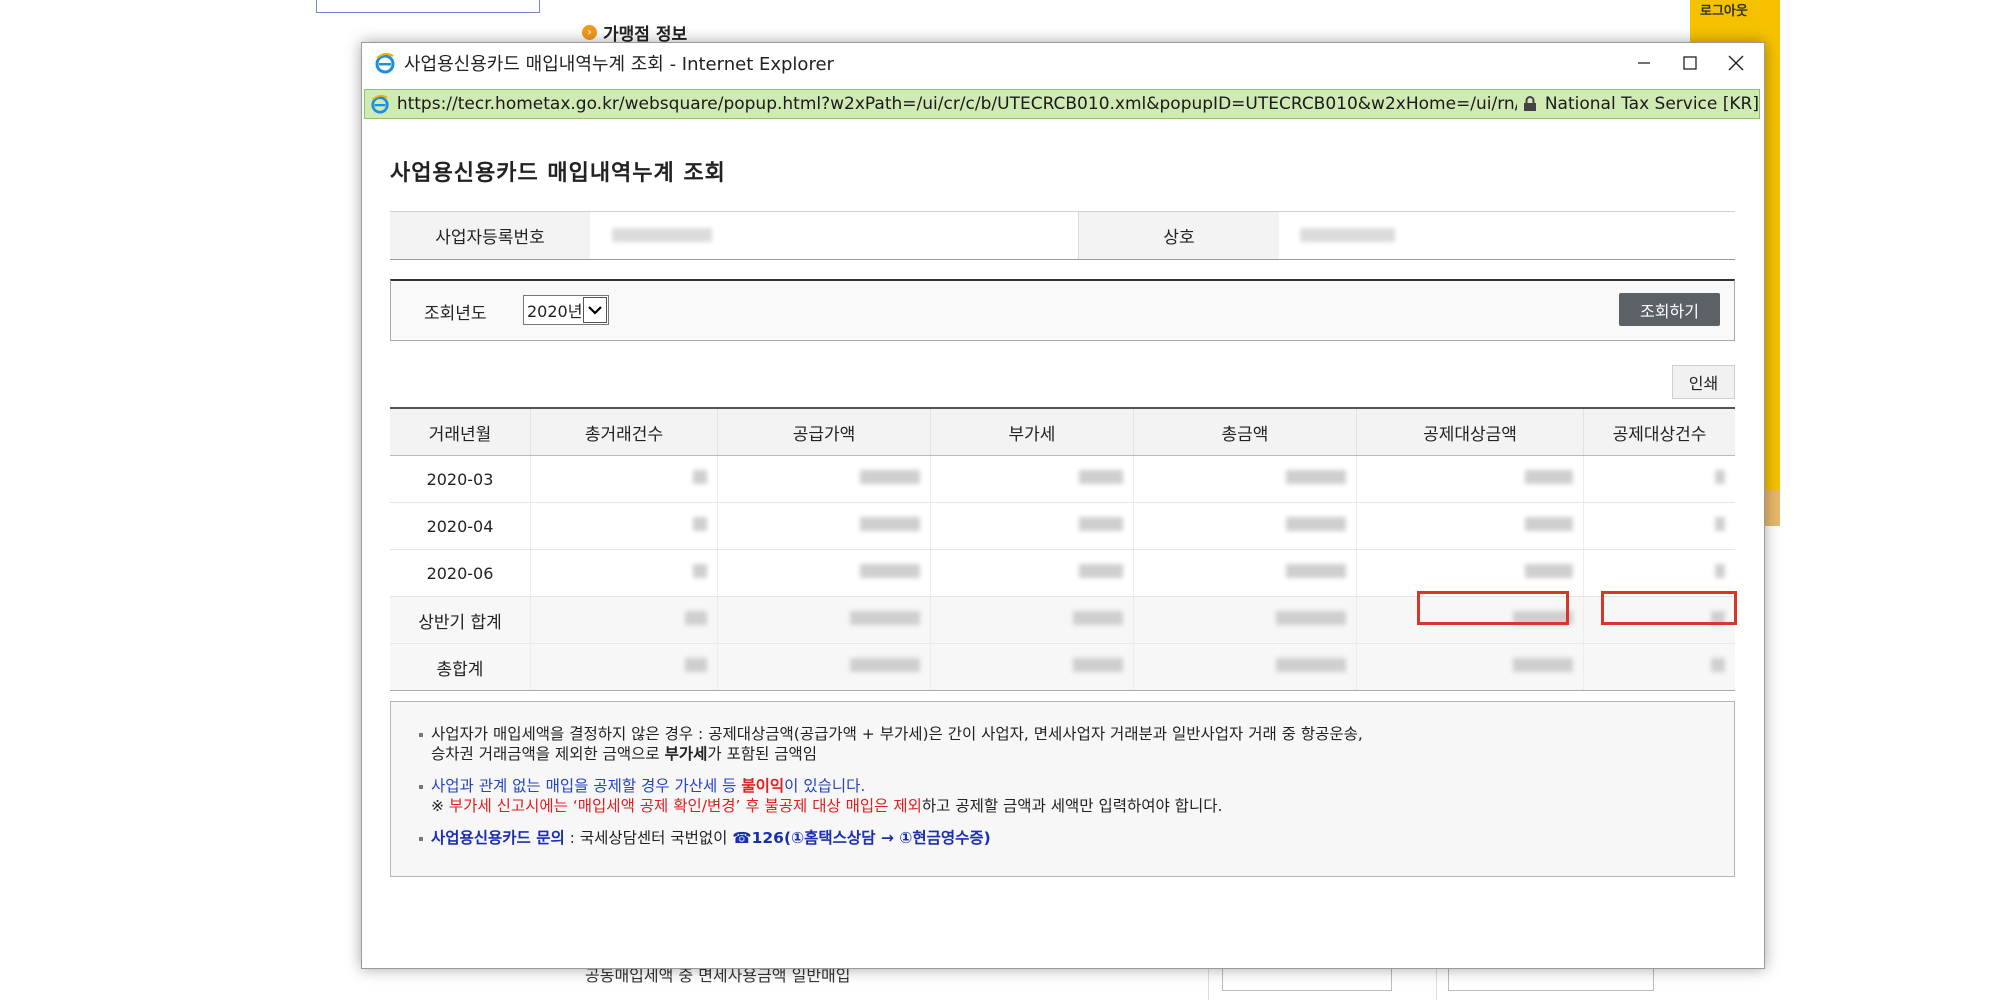 This screenshot has height=1000, width=2000. I want to click on minimize-button, so click(1644, 63).